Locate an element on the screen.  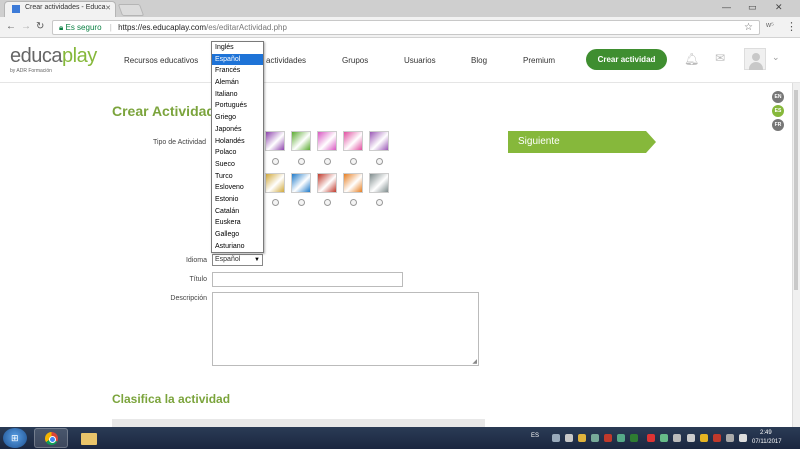
tray-network-icon is located at coordinates (730, 438).